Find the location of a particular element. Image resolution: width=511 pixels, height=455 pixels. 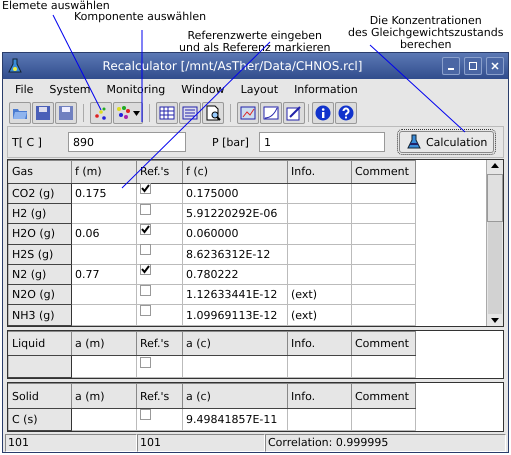

row-header: NH3 (g) is located at coordinates (40, 315).